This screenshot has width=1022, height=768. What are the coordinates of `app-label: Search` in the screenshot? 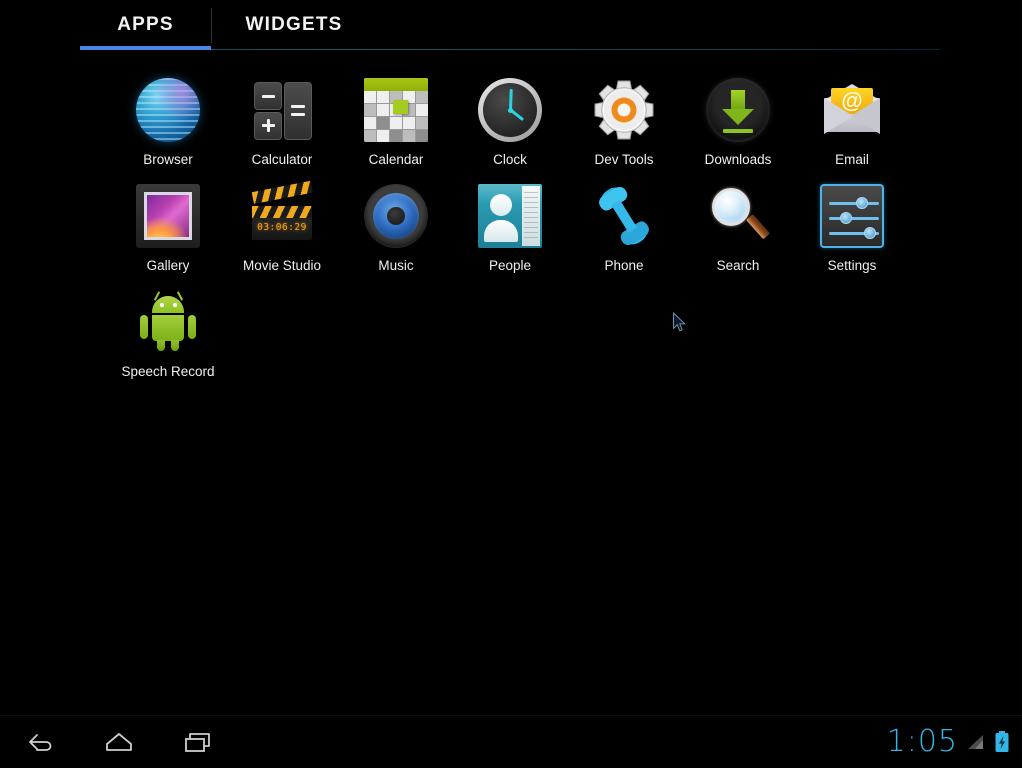 It's located at (738, 265).